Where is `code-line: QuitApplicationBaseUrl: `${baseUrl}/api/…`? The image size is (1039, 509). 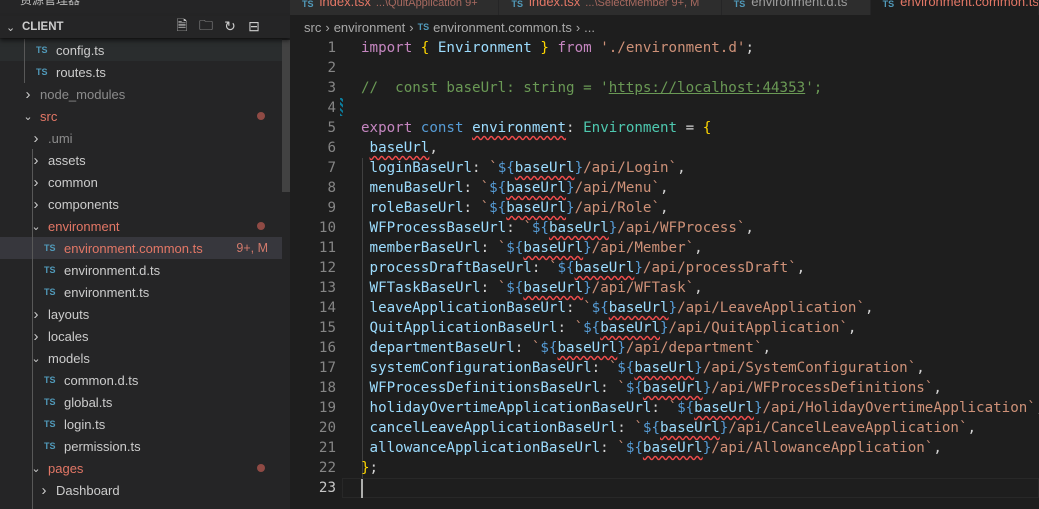 code-line: QuitApplicationBaseUrl: `${baseUrl}/api/… is located at coordinates (609, 328).